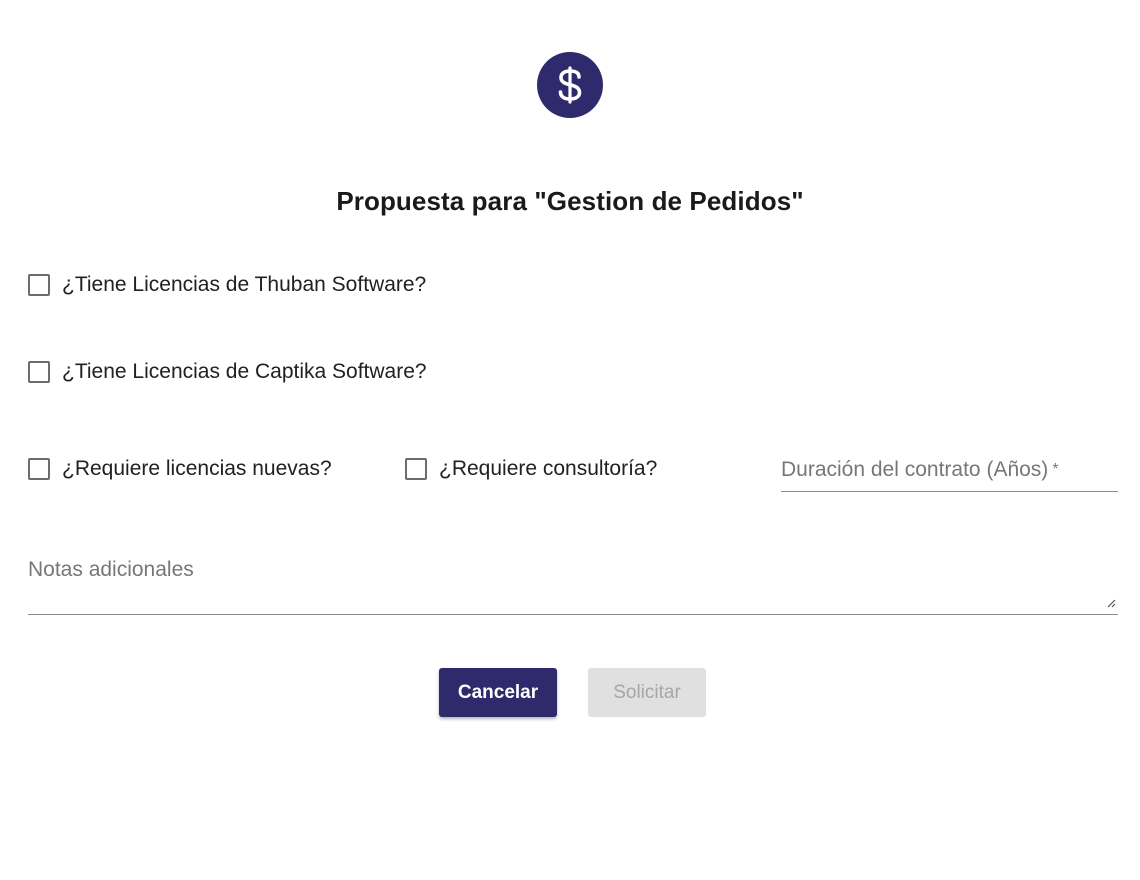  I want to click on new-licenses-checkbox, so click(39, 469).